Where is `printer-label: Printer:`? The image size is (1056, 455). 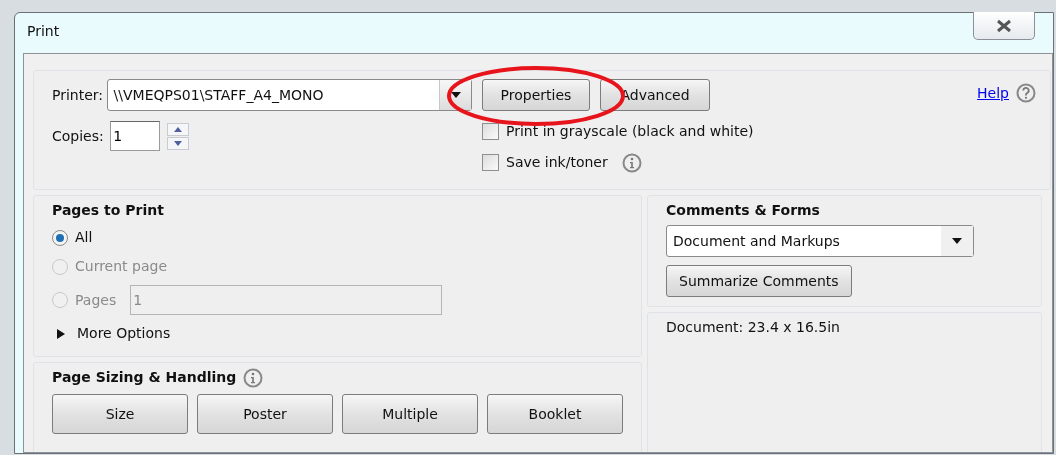 printer-label: Printer: is located at coordinates (78, 95).